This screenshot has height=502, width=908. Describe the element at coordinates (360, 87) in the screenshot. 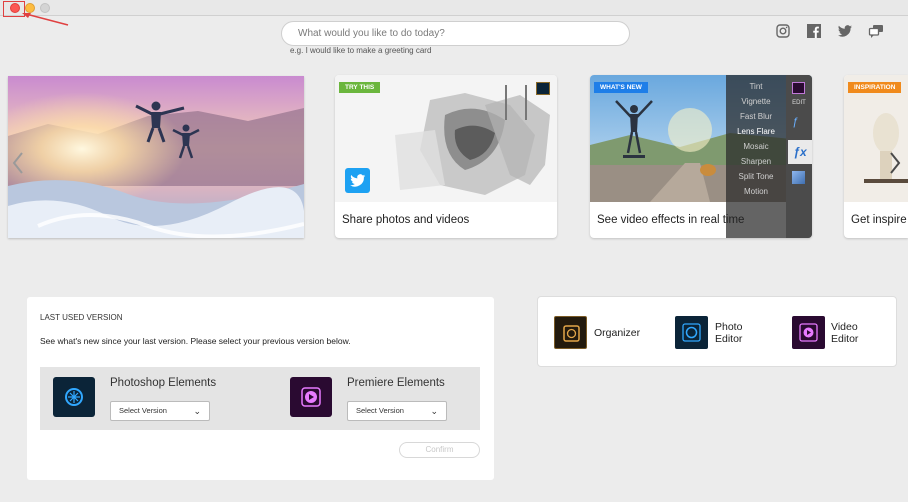

I see `badge-try-this: TRY THIS` at that location.